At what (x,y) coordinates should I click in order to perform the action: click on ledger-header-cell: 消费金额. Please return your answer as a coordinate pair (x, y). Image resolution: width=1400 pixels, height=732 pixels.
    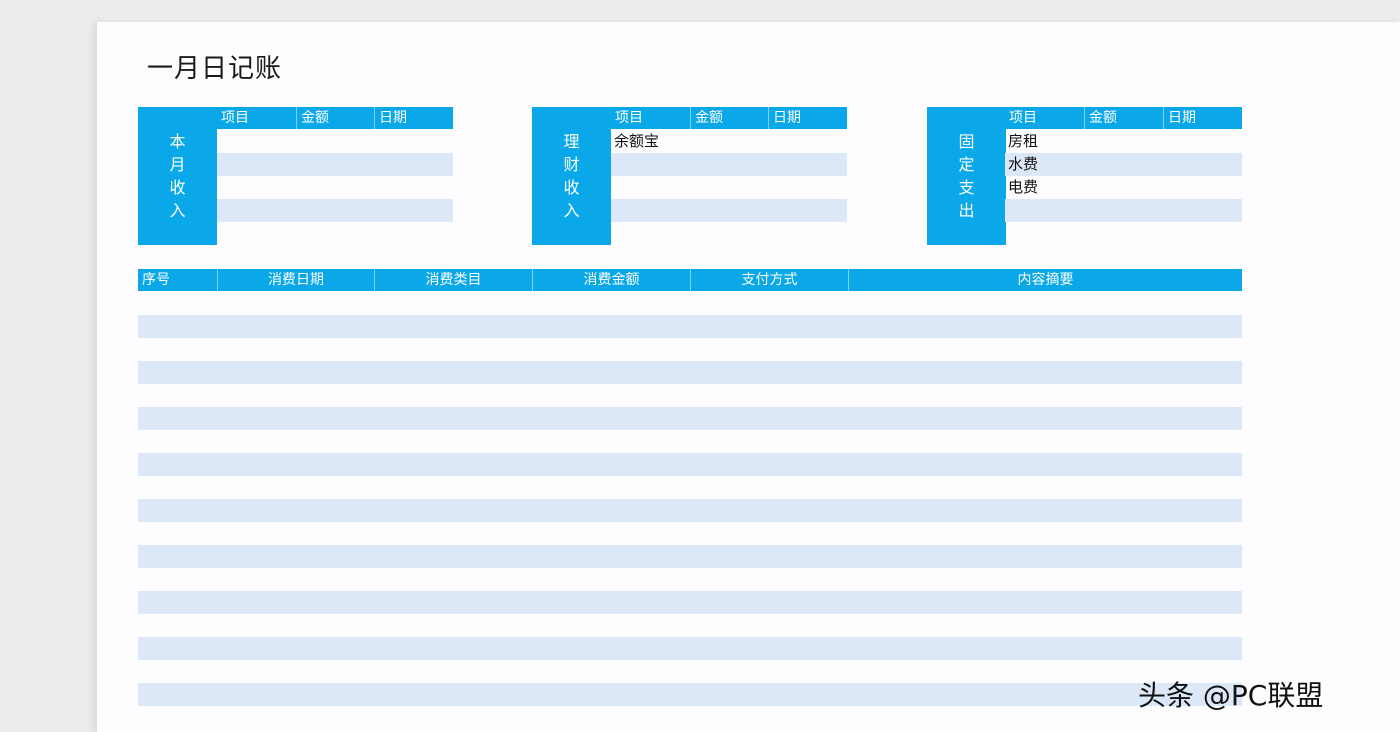
    Looking at the image, I should click on (611, 280).